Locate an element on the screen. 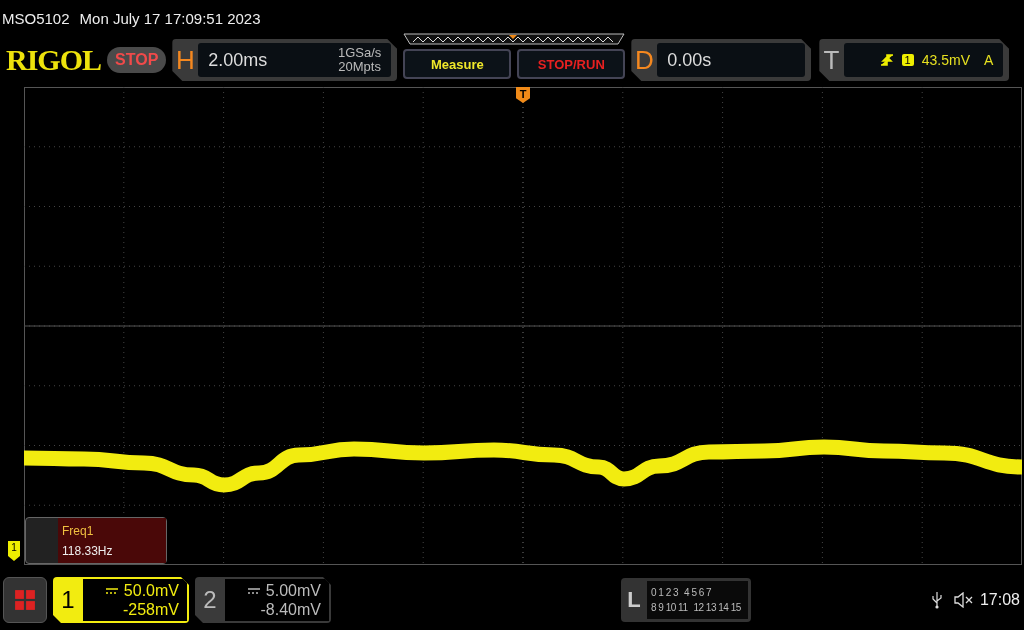 The image size is (1024, 630). soft-button: STOP/RUN is located at coordinates (571, 64).